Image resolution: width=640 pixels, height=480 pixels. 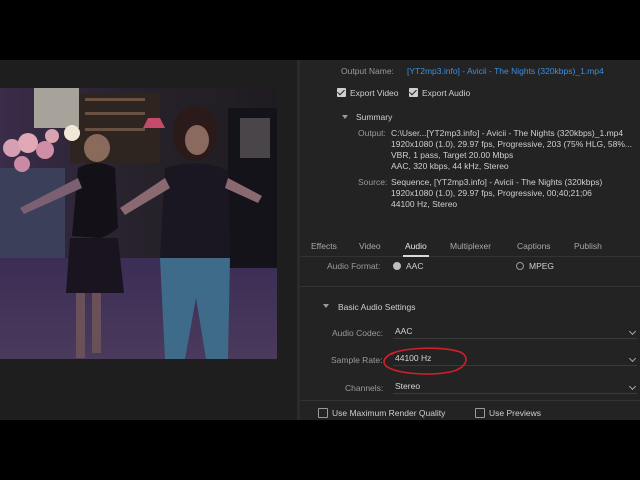 I want to click on aac-radio, so click(x=397, y=266).